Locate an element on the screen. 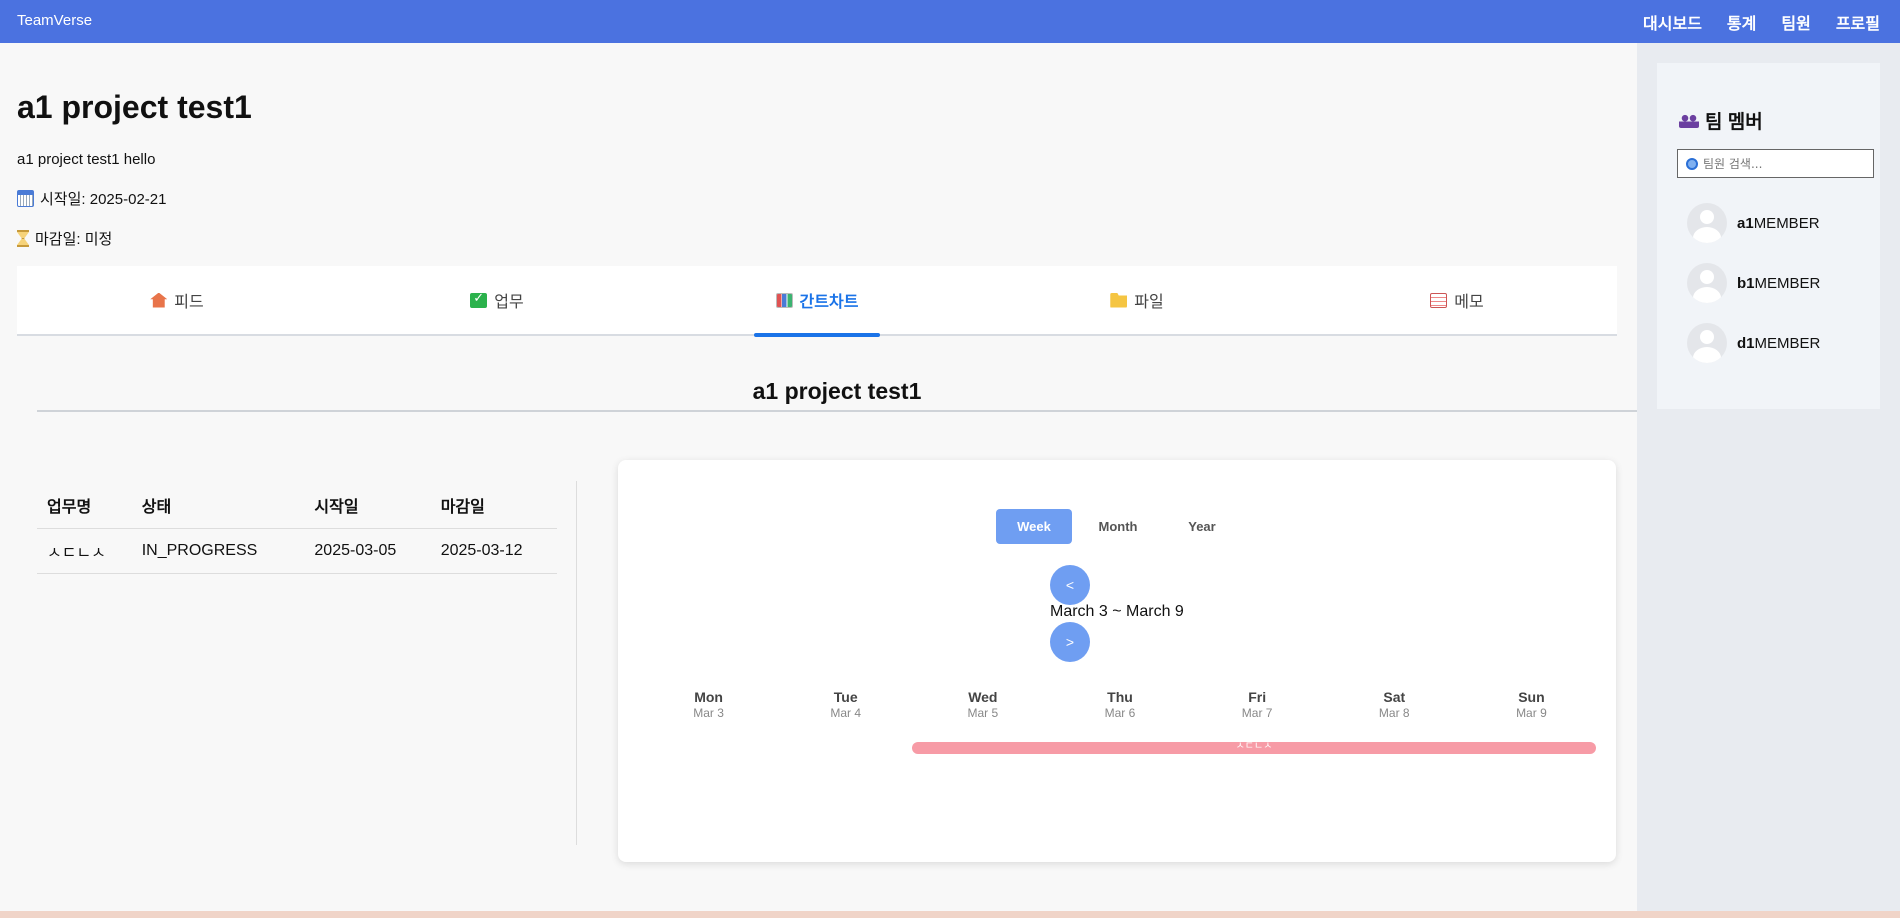 The width and height of the screenshot is (1900, 918). day-date: Mar 8 is located at coordinates (1394, 713).